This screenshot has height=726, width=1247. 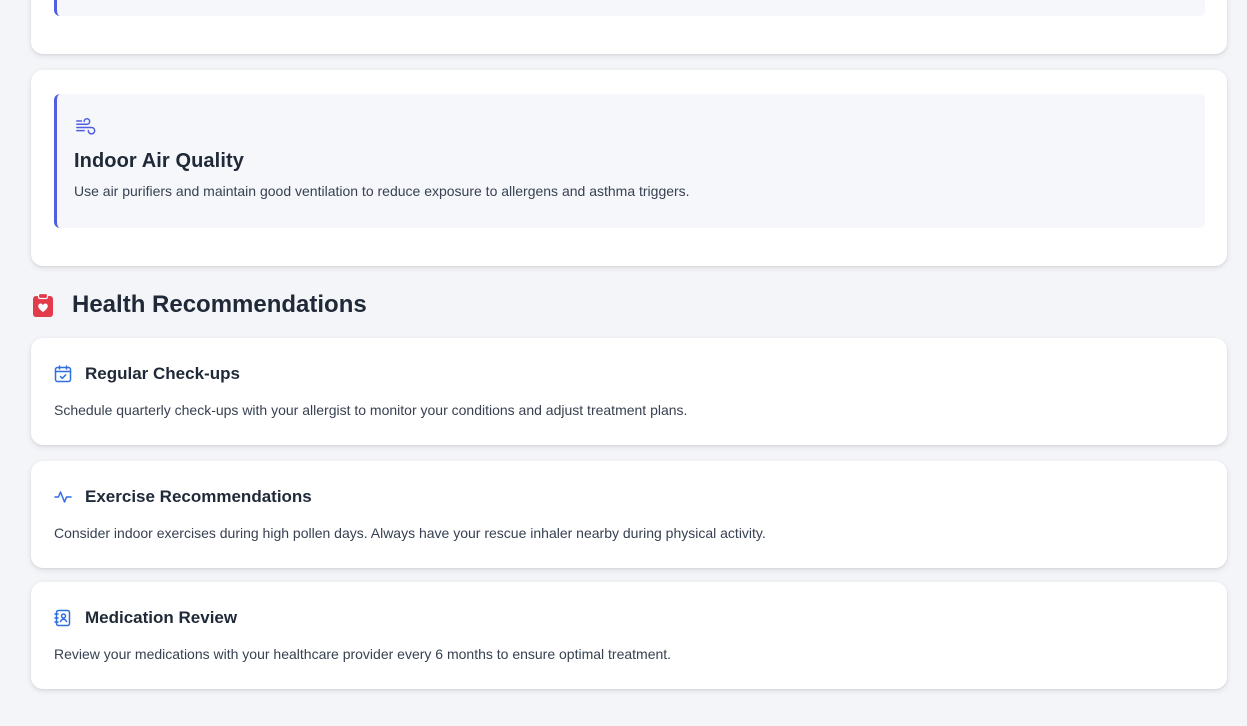 I want to click on previous-tip-card, so click(x=629, y=27).